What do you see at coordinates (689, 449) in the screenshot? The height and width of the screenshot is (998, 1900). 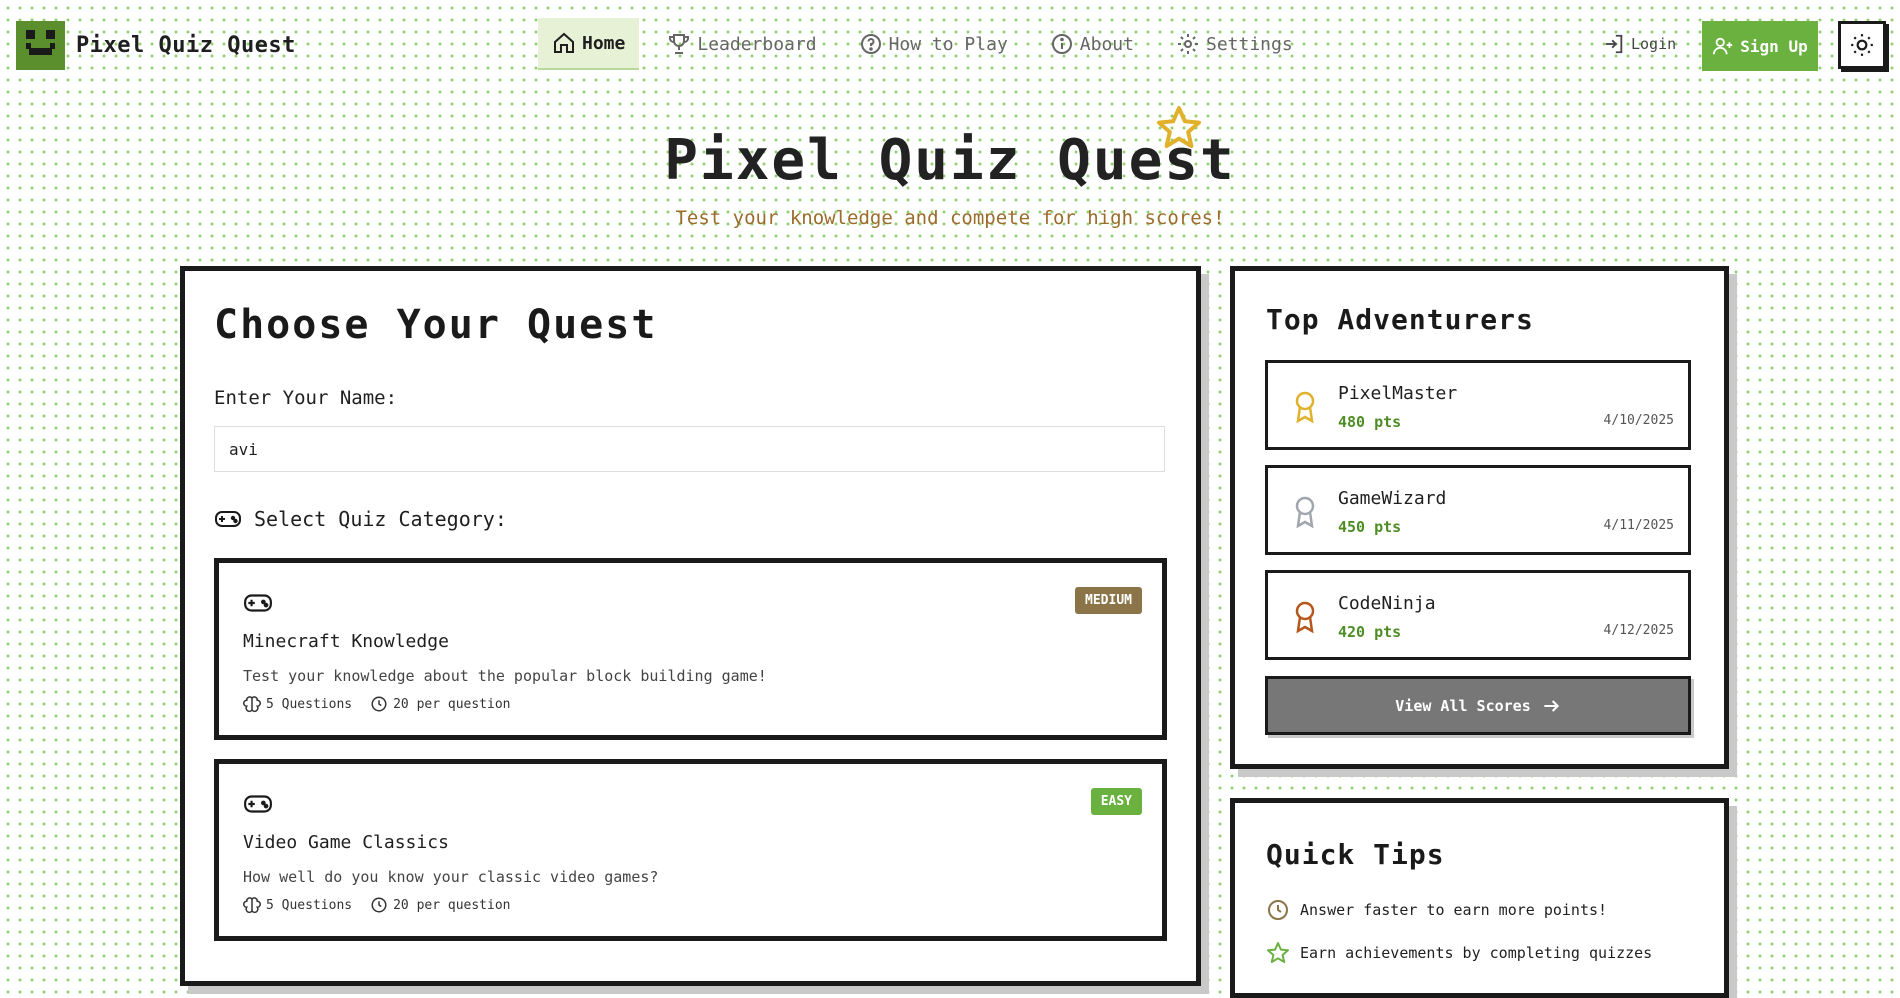 I see `name-input` at bounding box center [689, 449].